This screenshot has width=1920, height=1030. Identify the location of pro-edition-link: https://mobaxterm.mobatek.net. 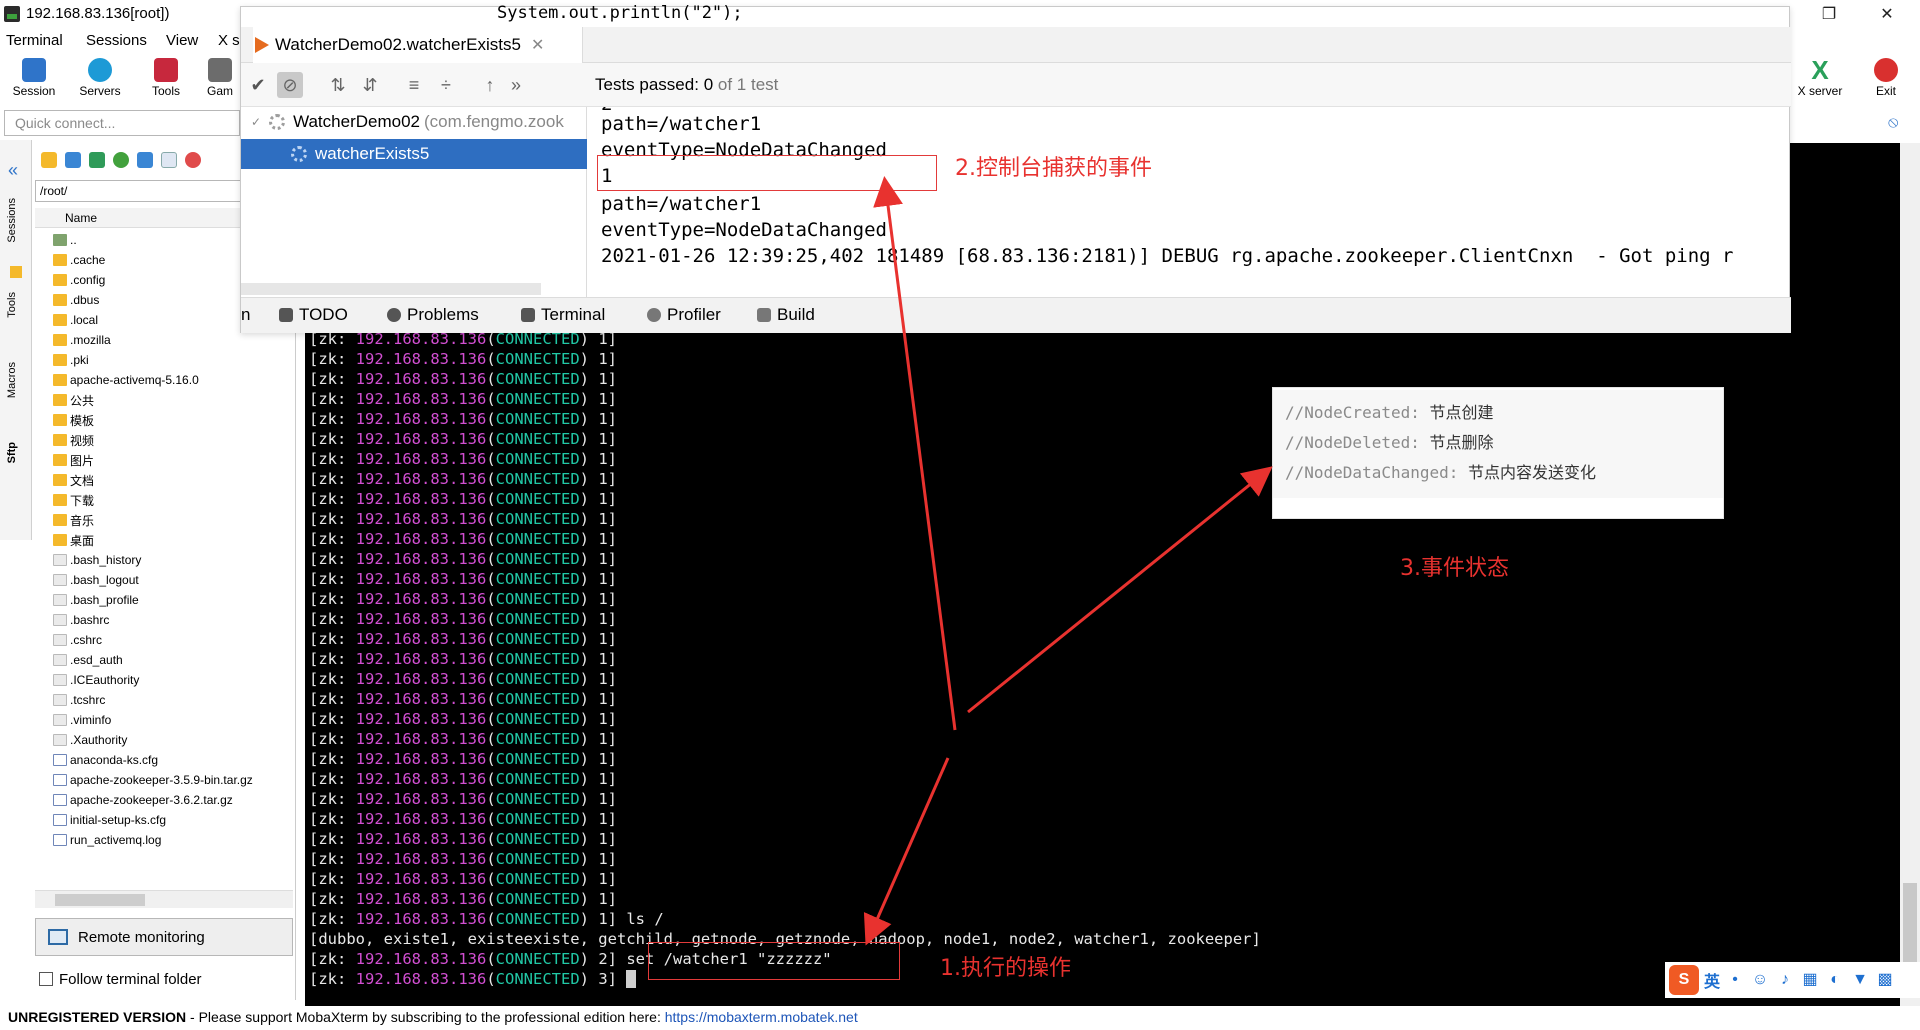
(761, 1017).